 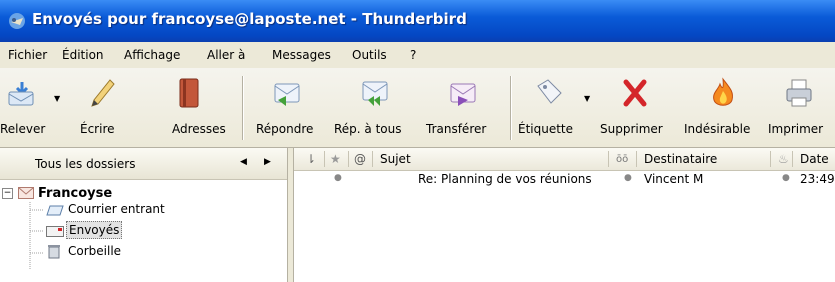 I want to click on recipient-column-header: Destinataire, so click(x=680, y=159).